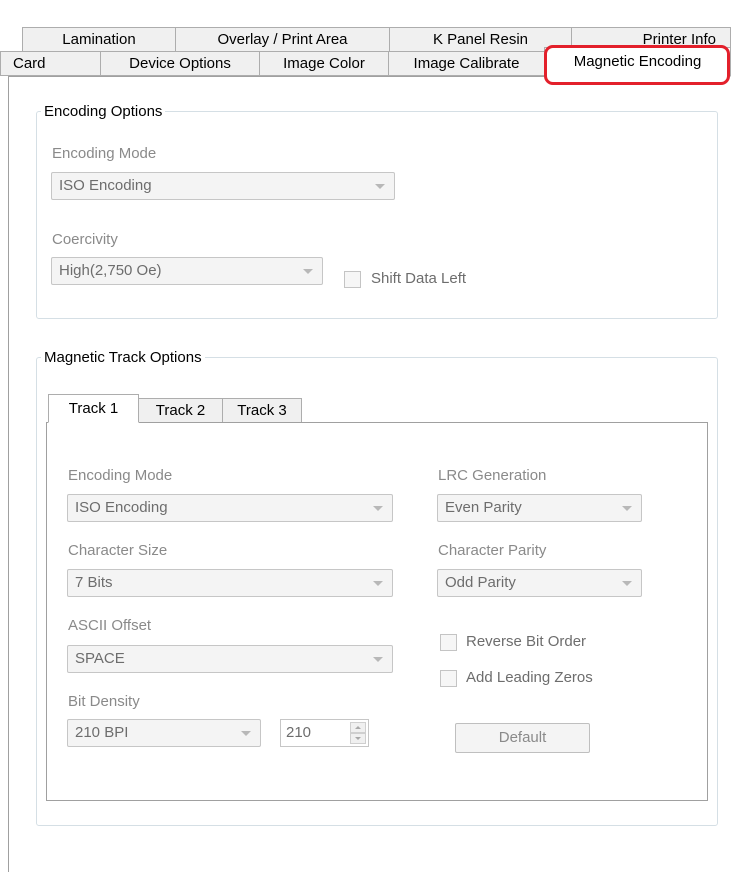  I want to click on stepper-up-icon, so click(358, 727).